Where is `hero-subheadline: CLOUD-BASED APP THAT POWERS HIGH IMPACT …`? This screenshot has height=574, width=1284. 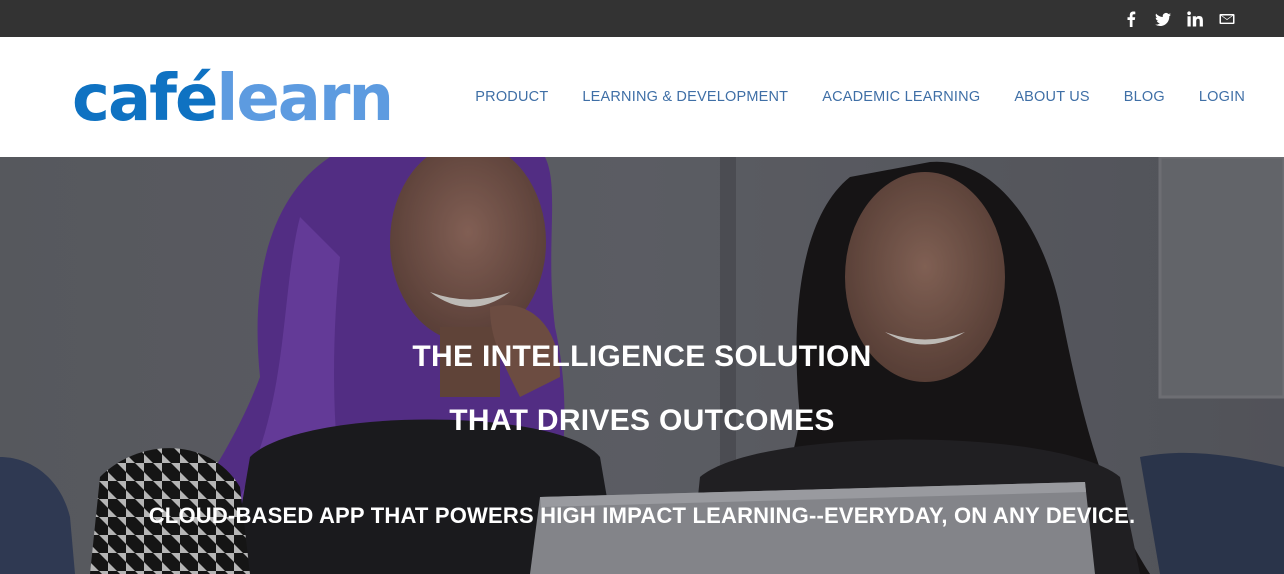 hero-subheadline: CLOUD-BASED APP THAT POWERS HIGH IMPACT … is located at coordinates (642, 515).